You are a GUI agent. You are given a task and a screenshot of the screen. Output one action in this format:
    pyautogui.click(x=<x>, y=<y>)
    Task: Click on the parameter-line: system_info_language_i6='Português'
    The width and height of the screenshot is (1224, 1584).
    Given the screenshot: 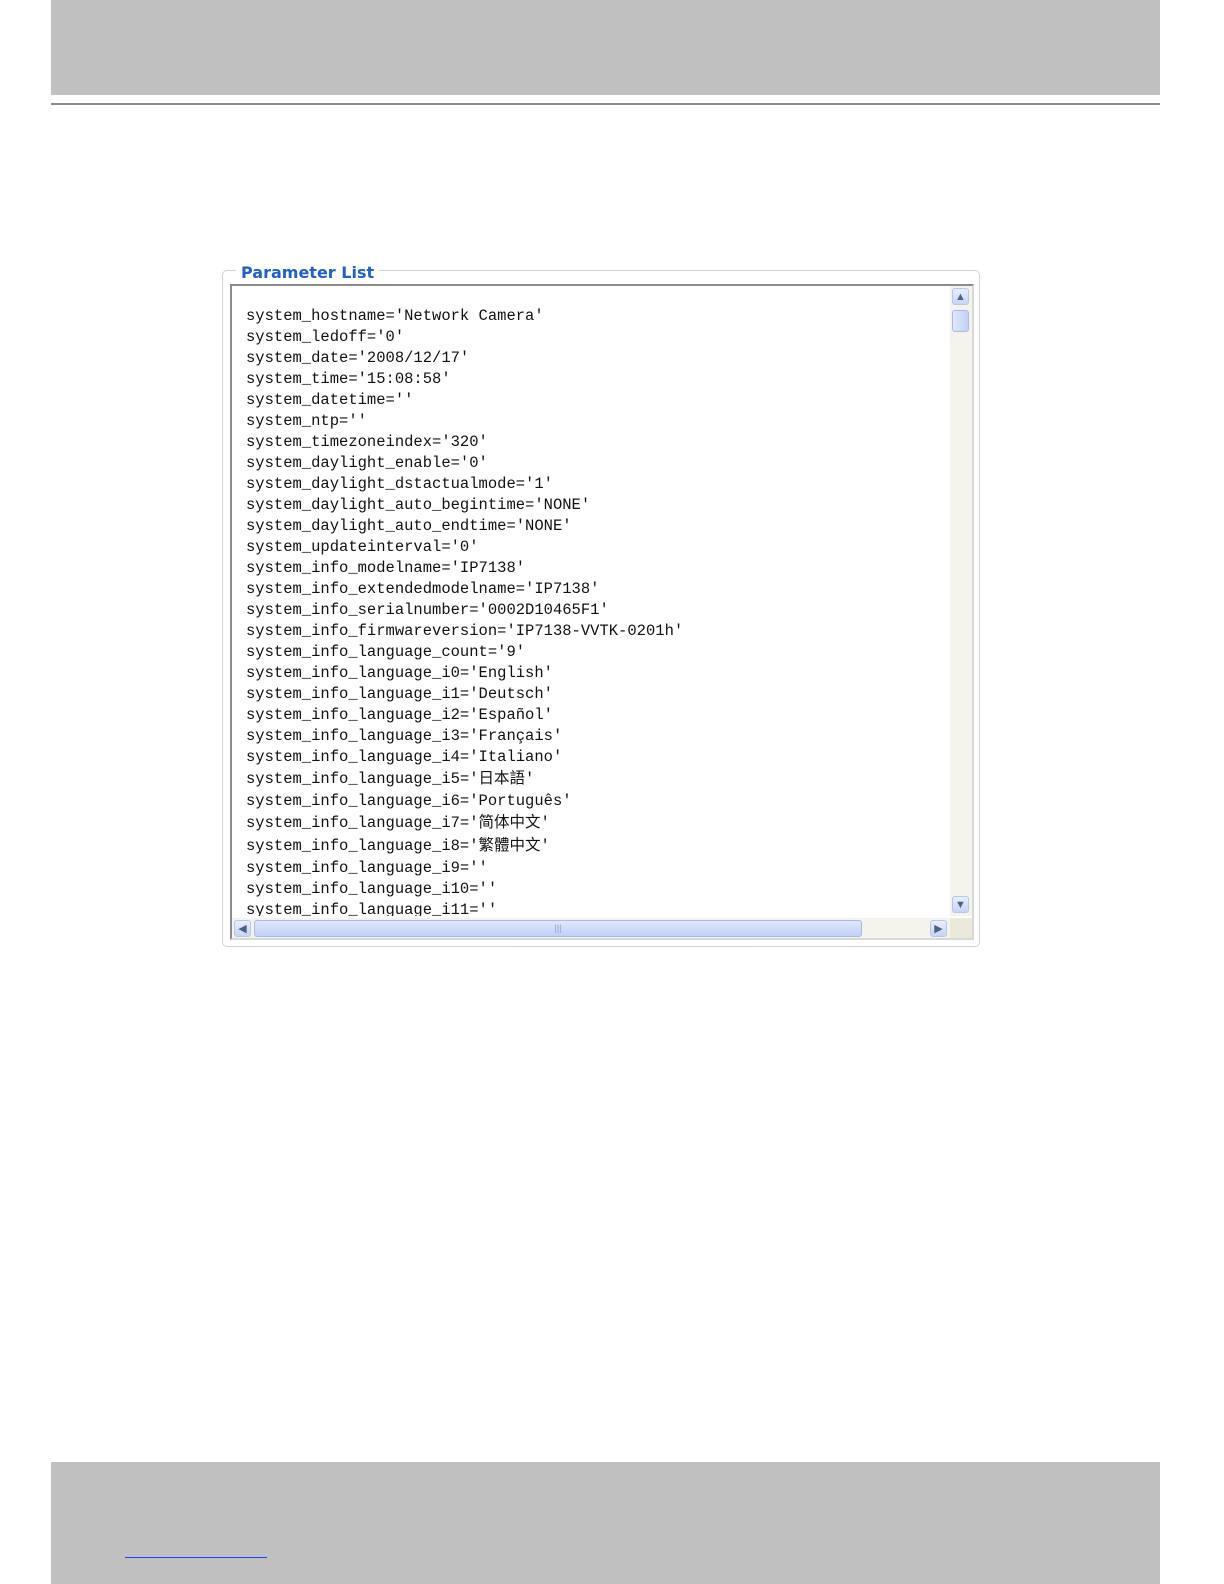 What is the action you would take?
    pyautogui.click(x=409, y=801)
    